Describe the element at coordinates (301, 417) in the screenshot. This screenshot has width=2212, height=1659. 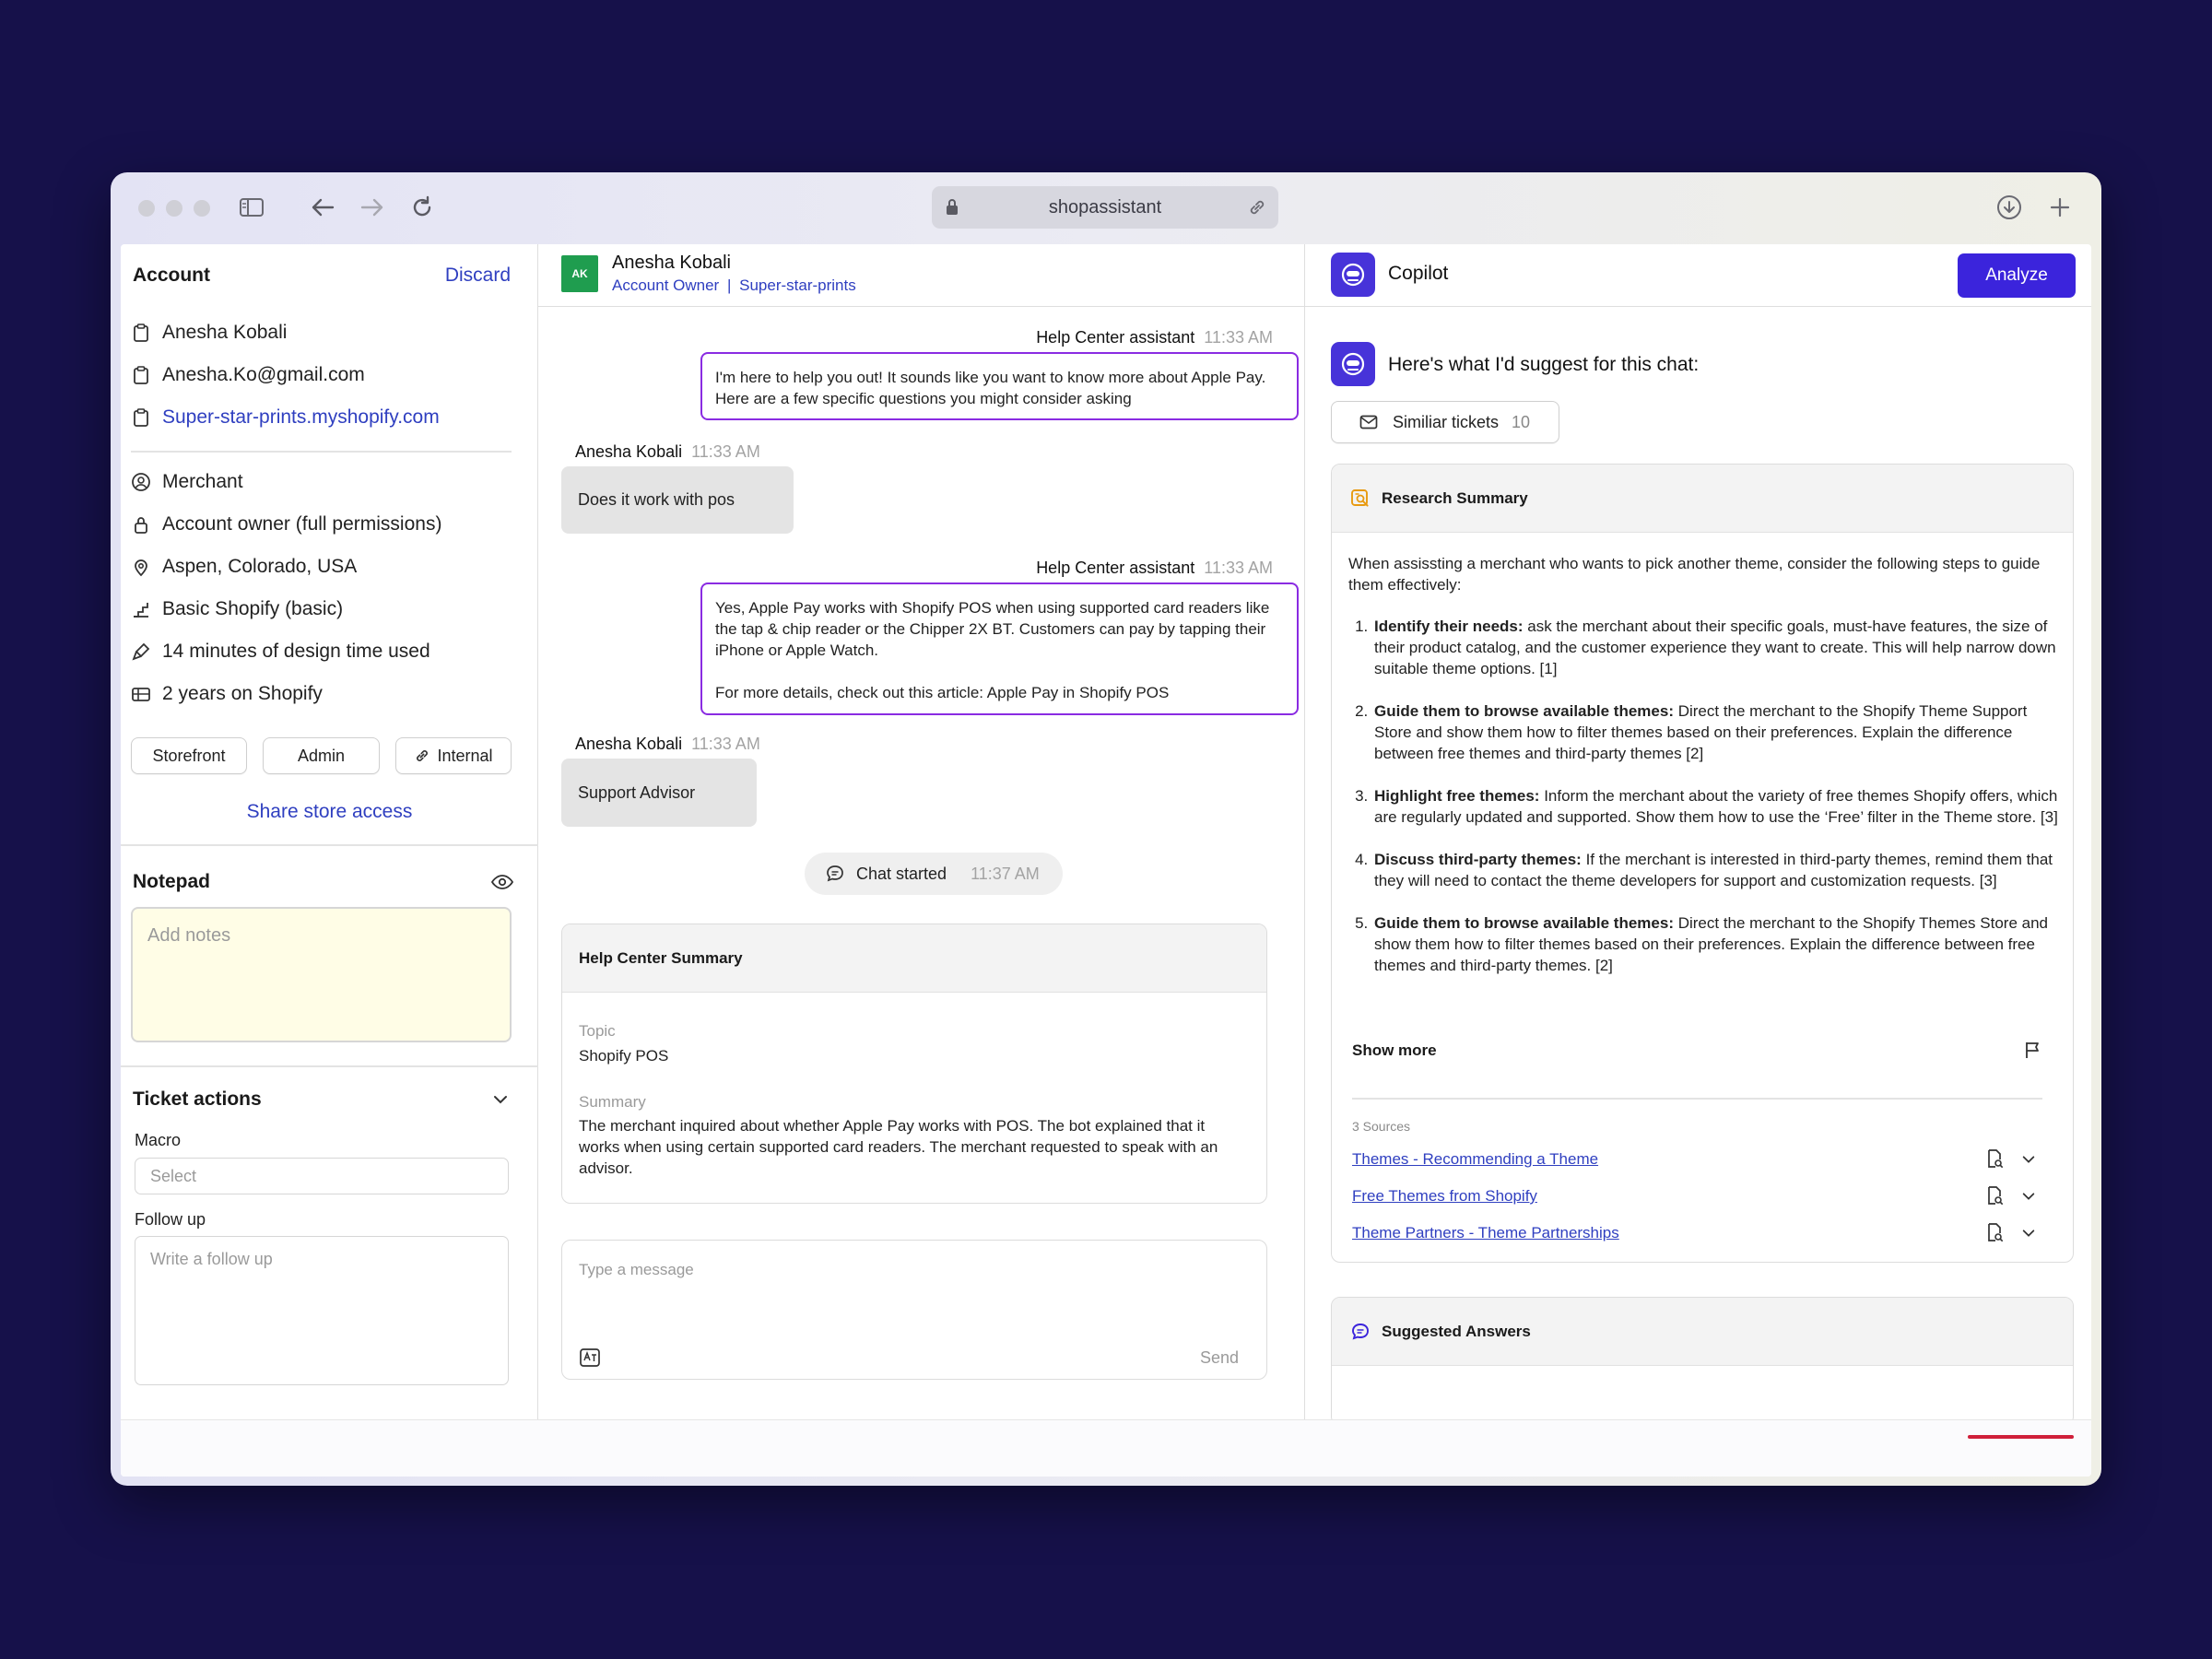
I see `store-link: Super-star-prints.myshopify.com` at that location.